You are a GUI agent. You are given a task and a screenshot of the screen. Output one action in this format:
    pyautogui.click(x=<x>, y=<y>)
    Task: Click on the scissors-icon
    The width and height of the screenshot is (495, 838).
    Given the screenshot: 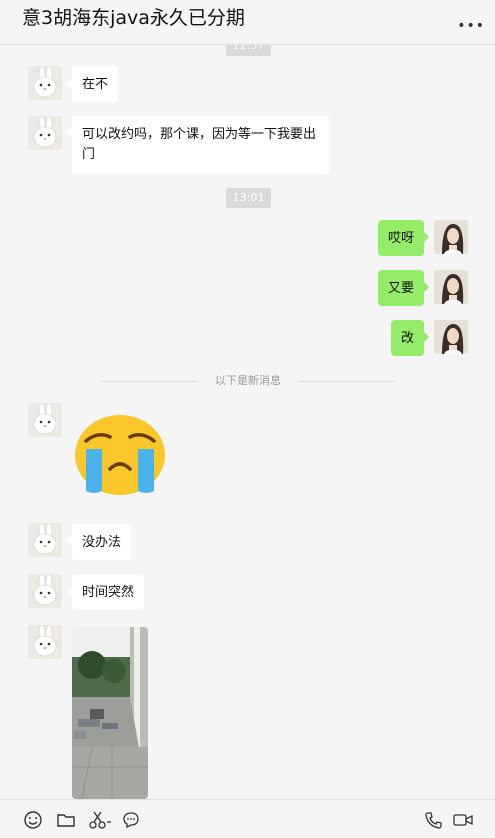 What is the action you would take?
    pyautogui.click(x=101, y=820)
    